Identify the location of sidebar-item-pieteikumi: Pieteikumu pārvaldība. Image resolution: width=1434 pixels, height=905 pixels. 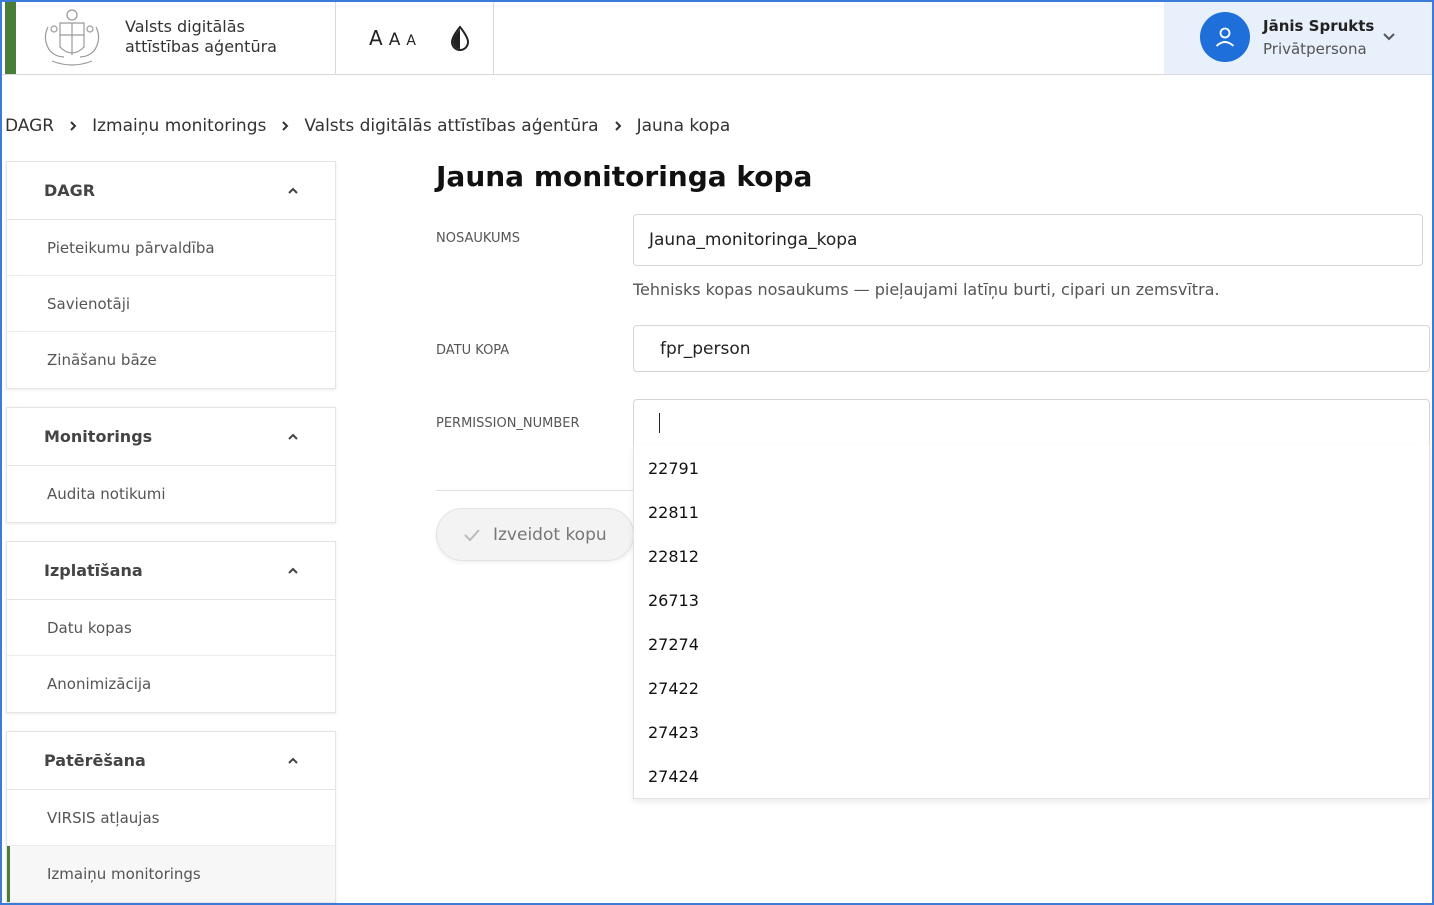
(171, 248).